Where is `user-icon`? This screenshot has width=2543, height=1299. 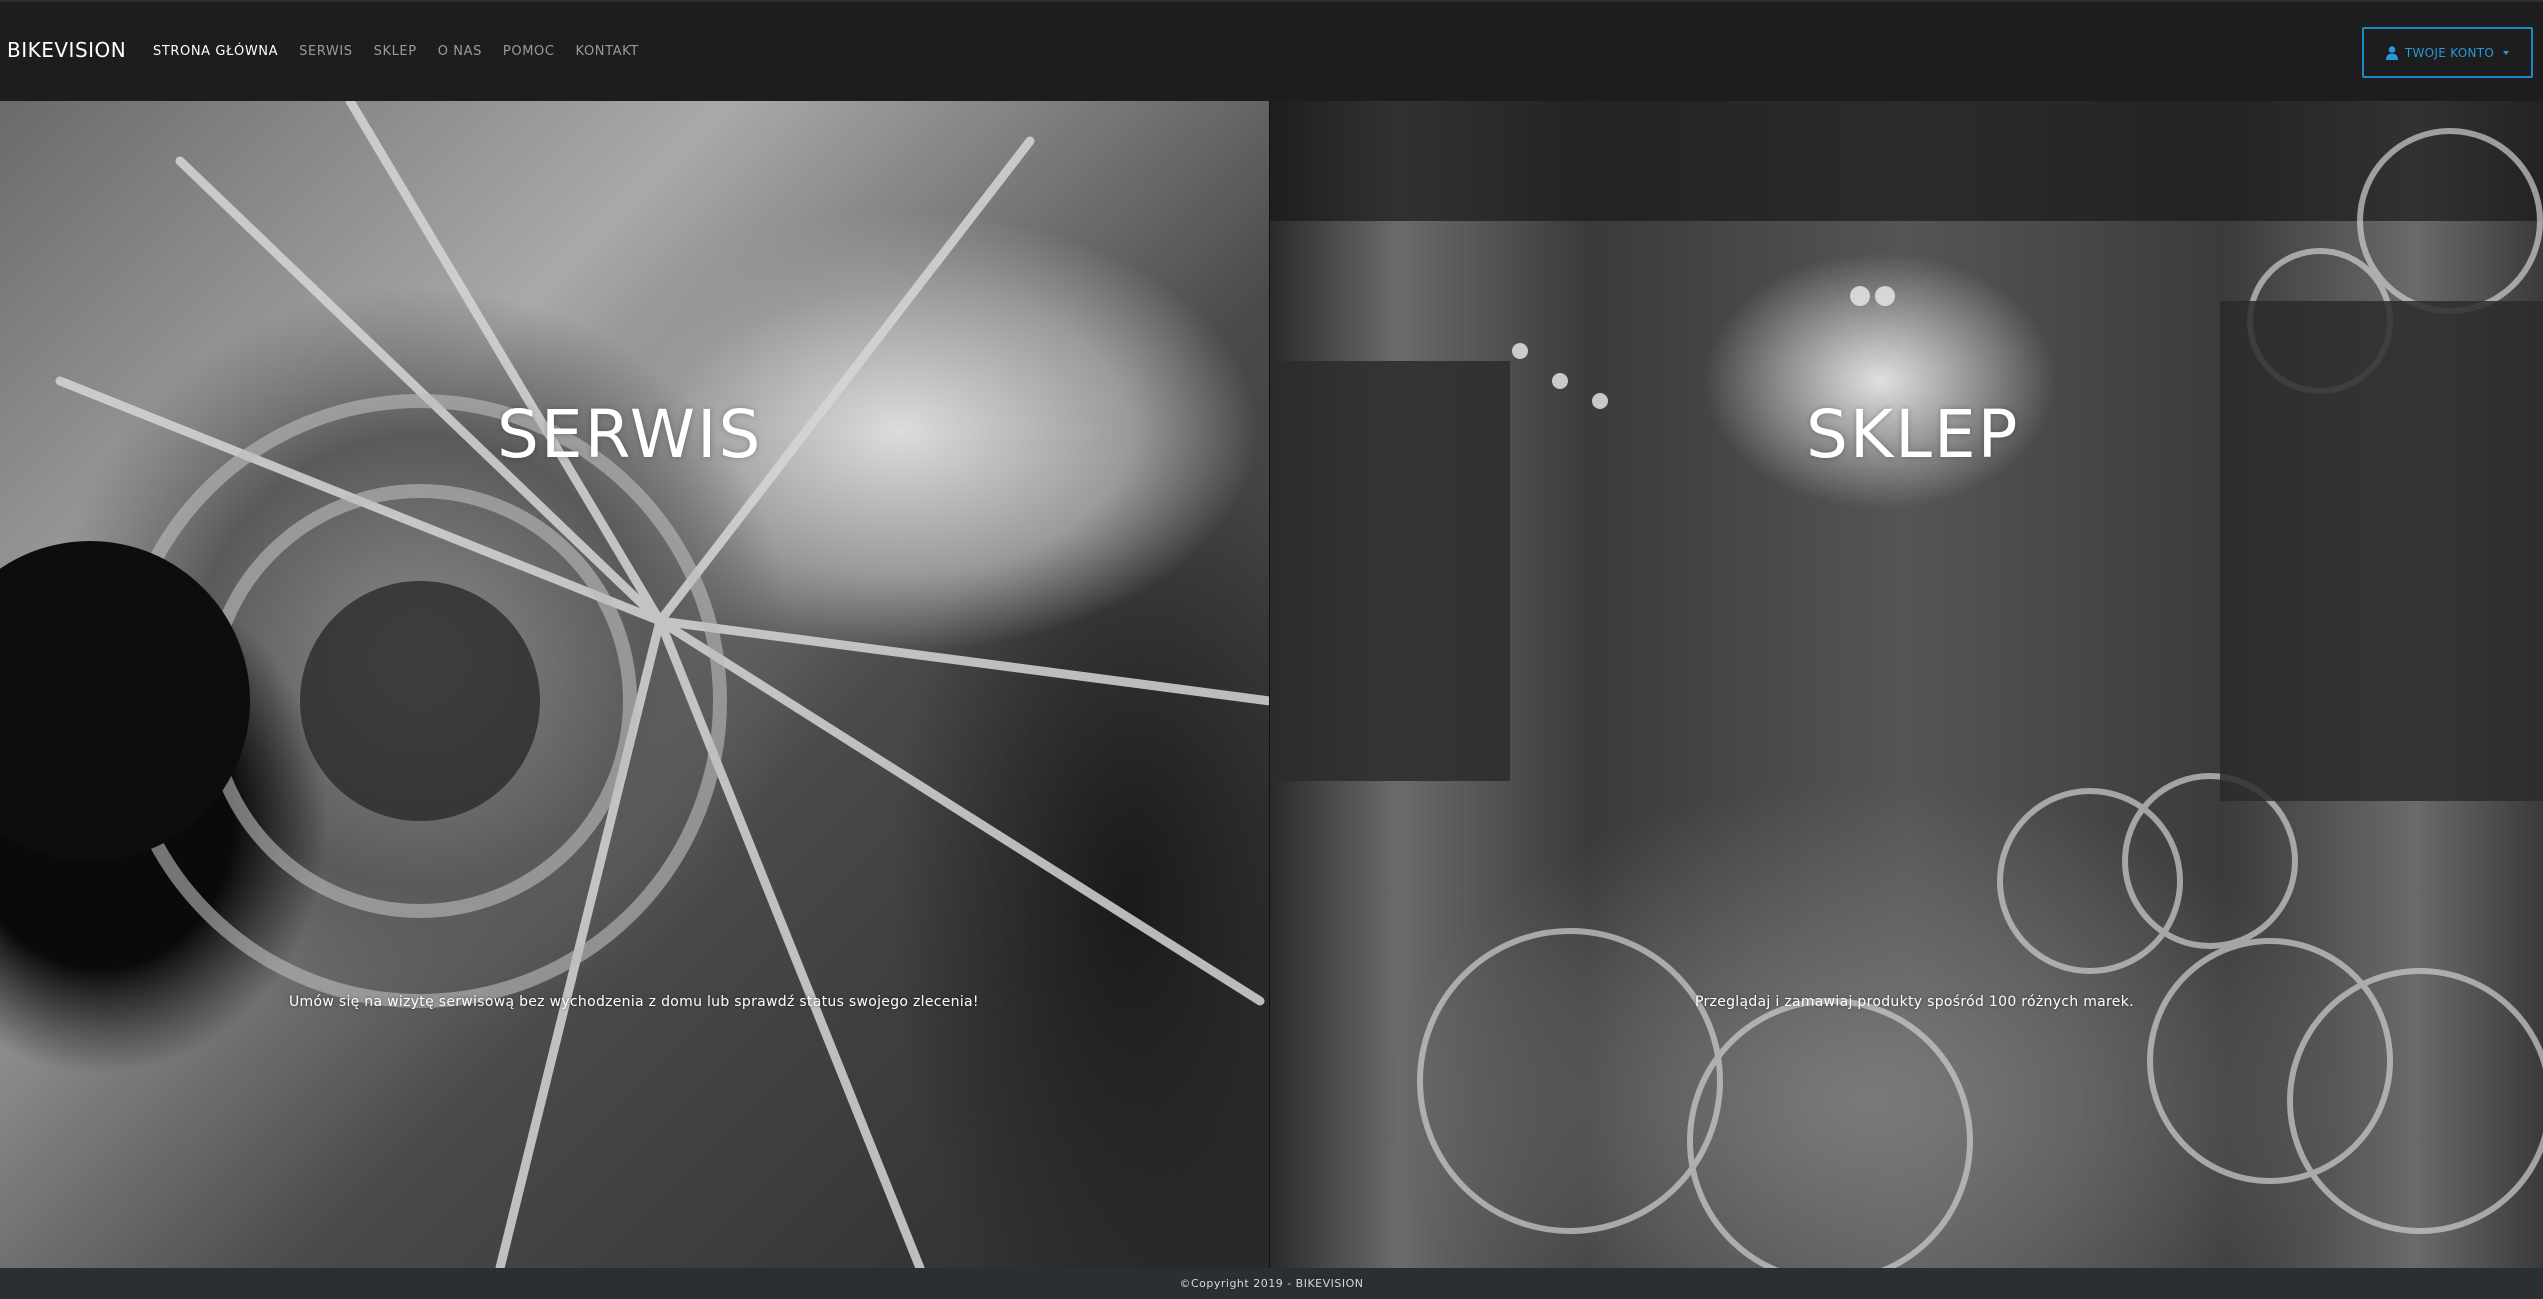
user-icon is located at coordinates (2391, 52).